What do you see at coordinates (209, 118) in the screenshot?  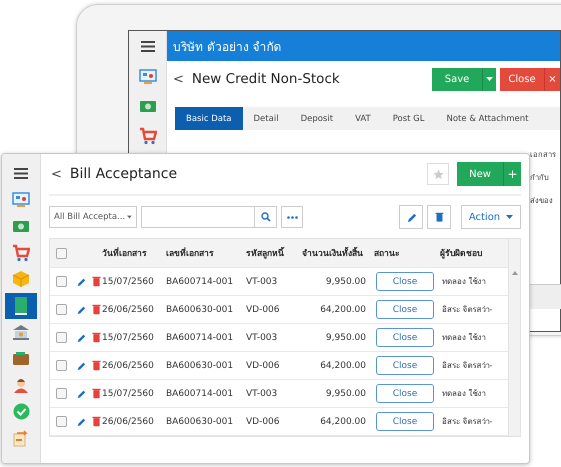 I see `tab: Basic Data` at bounding box center [209, 118].